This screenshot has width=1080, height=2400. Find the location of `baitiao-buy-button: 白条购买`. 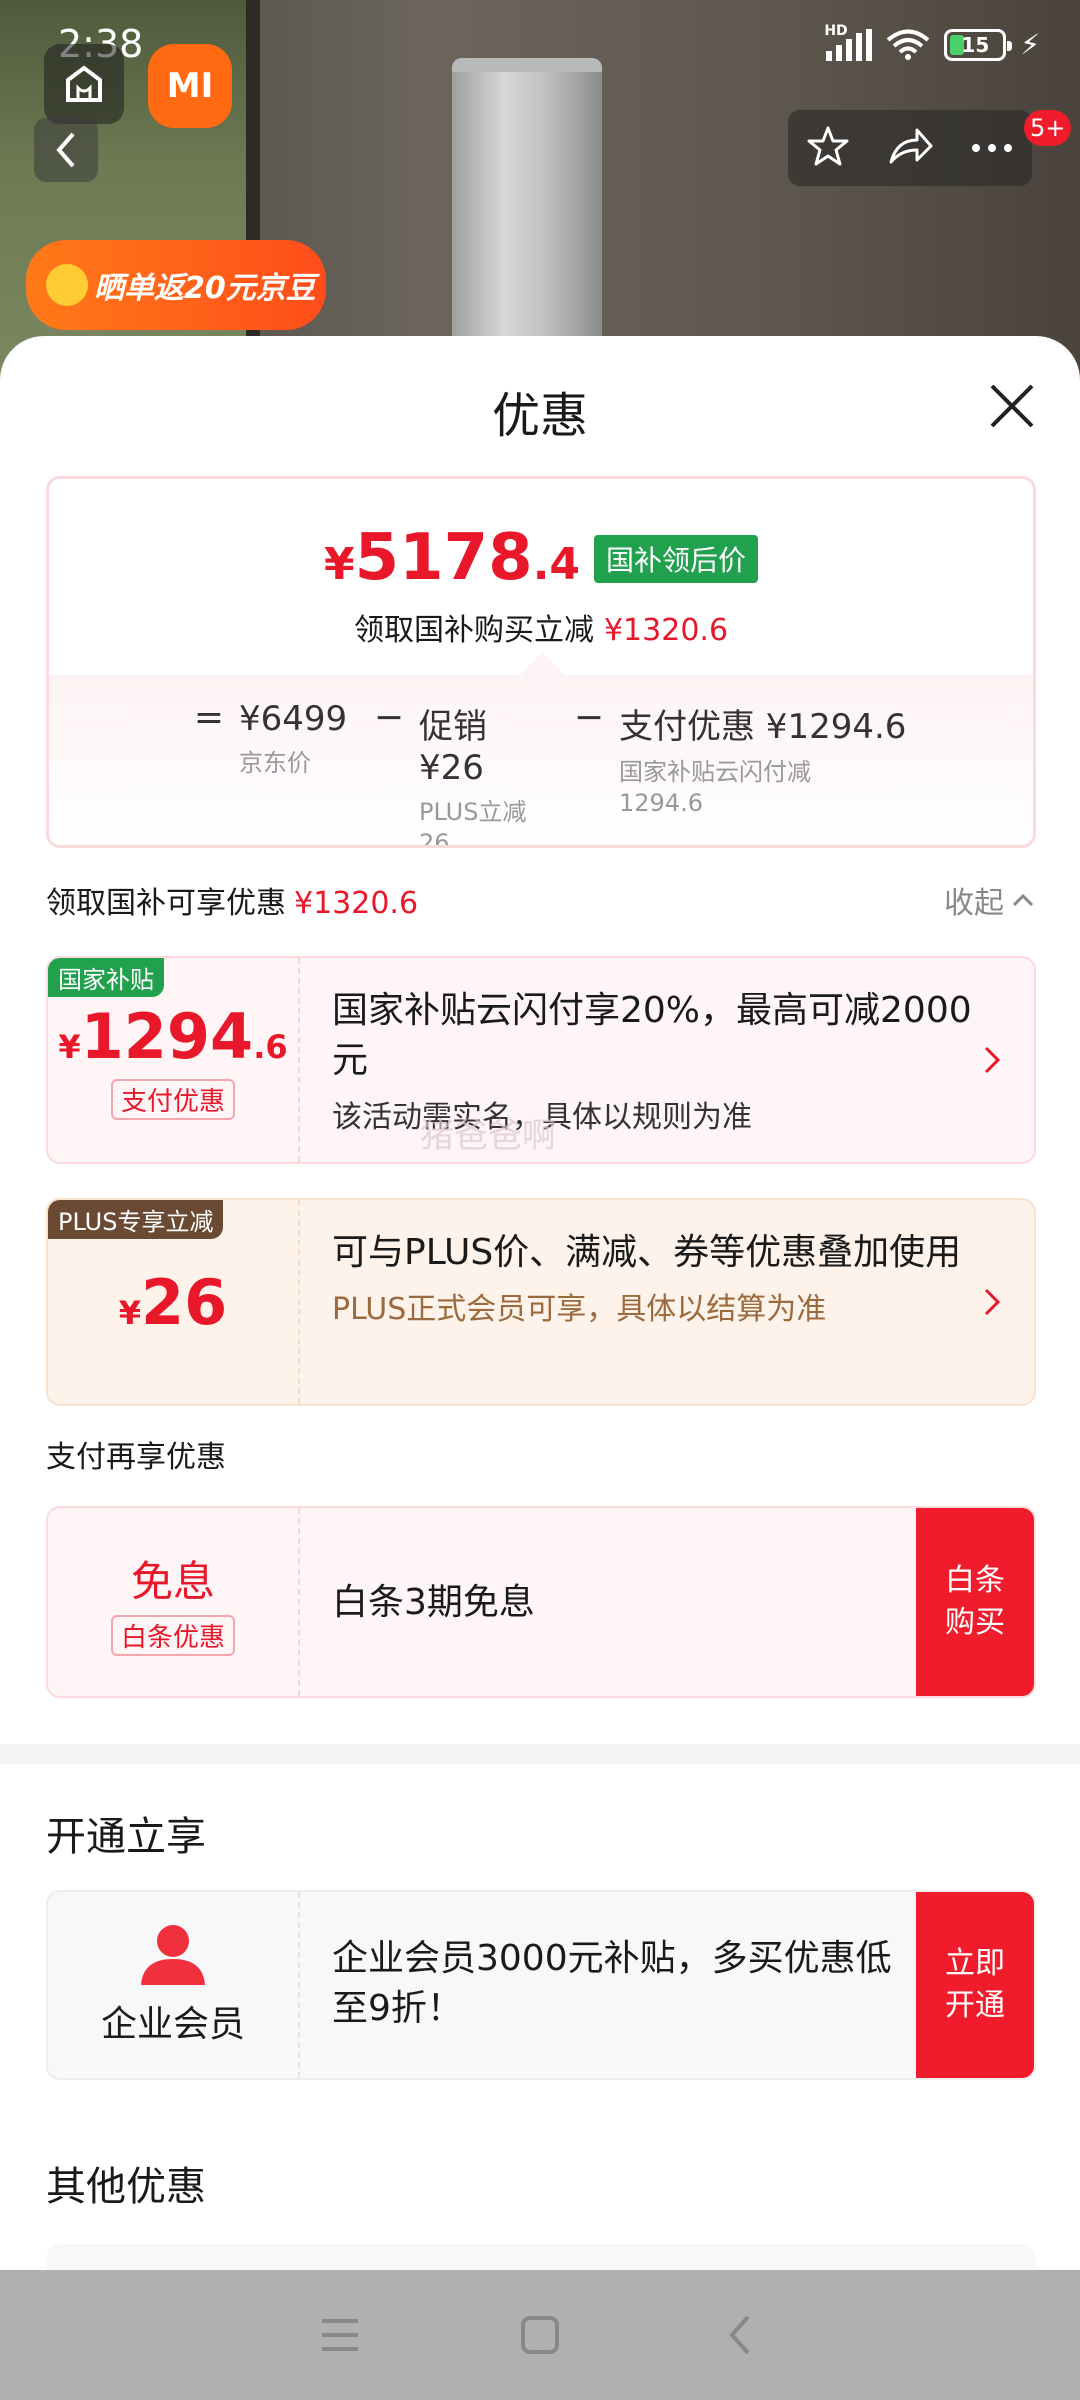

baitiao-buy-button: 白条购买 is located at coordinates (975, 1602).